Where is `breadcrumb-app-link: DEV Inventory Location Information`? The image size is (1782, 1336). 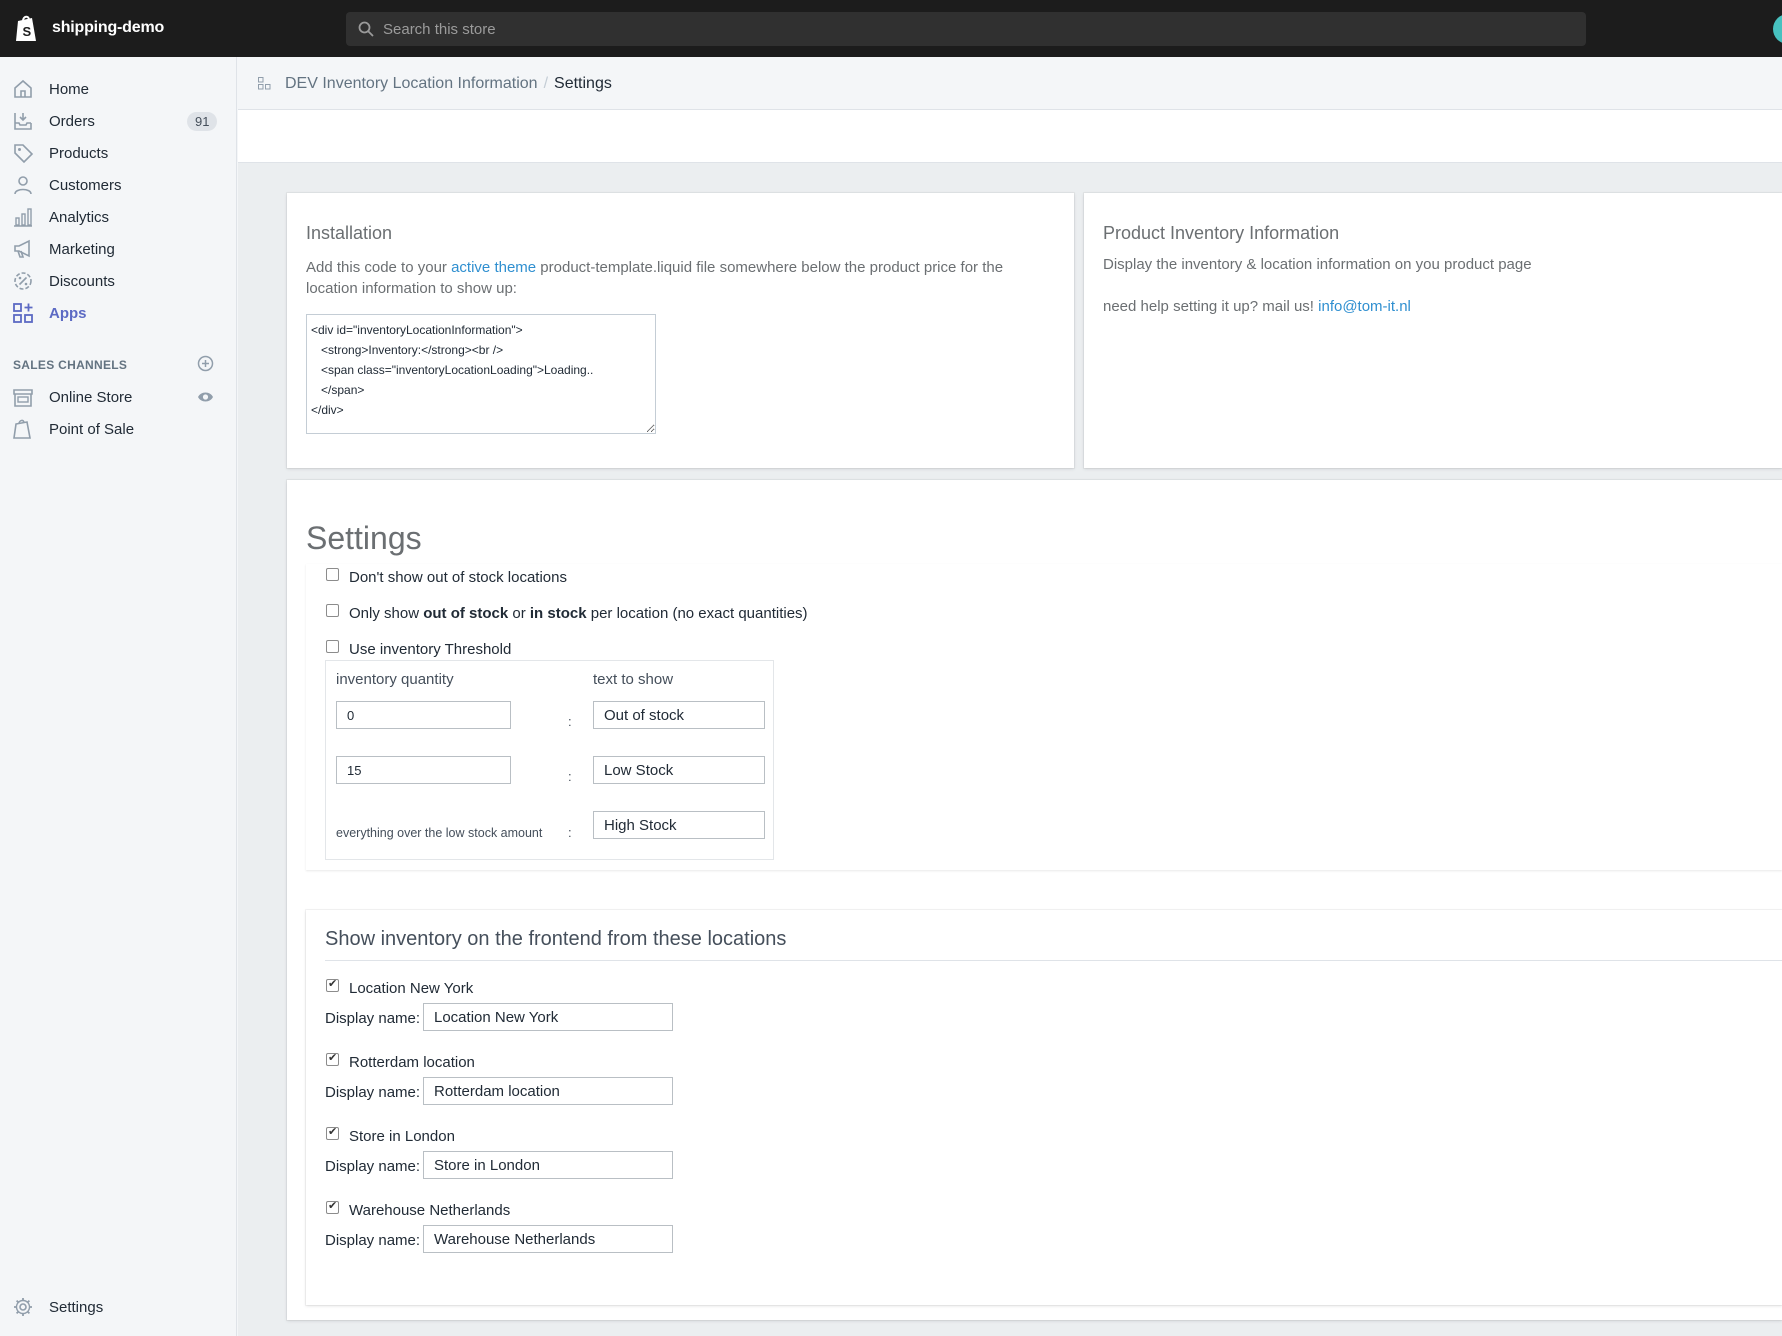 breadcrumb-app-link: DEV Inventory Location Information is located at coordinates (411, 83).